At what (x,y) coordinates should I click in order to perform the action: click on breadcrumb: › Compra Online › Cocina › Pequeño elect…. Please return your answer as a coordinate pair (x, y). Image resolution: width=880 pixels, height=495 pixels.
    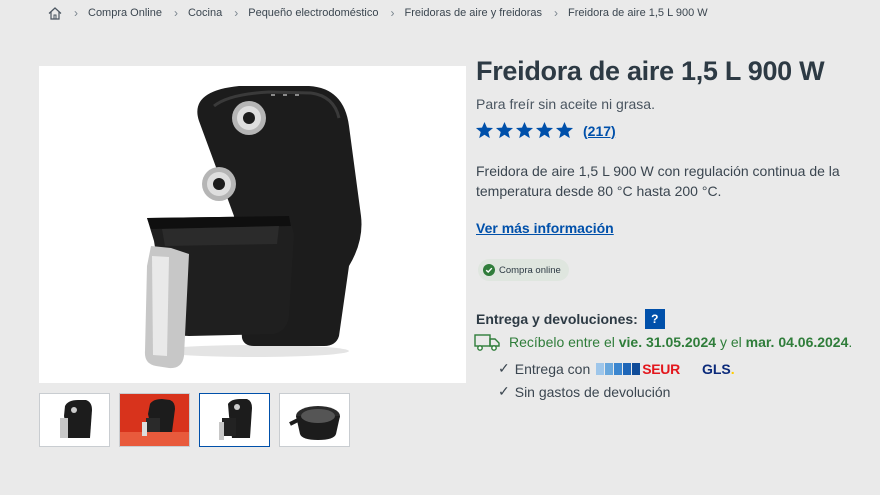
    Looking at the image, I should click on (378, 13).